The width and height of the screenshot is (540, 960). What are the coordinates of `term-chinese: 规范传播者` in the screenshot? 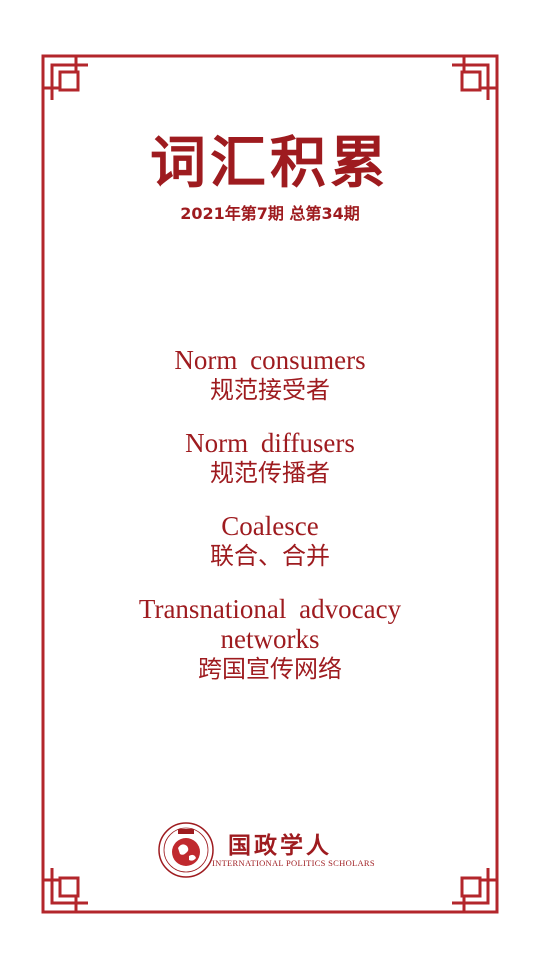 It's located at (270, 473).